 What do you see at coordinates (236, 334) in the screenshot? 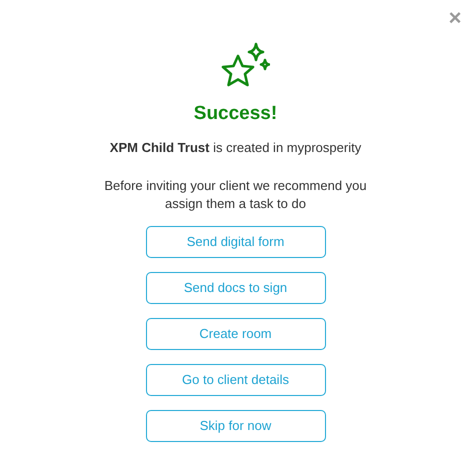
I see `action-button: Create room` at bounding box center [236, 334].